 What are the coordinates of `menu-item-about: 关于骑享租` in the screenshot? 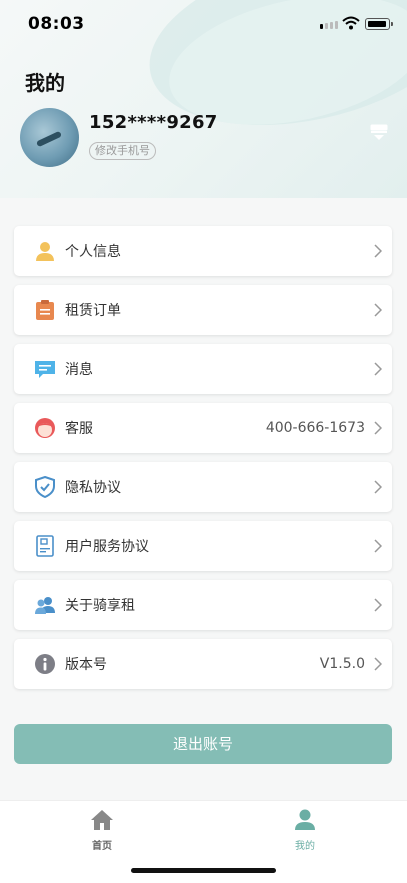 It's located at (203, 605).